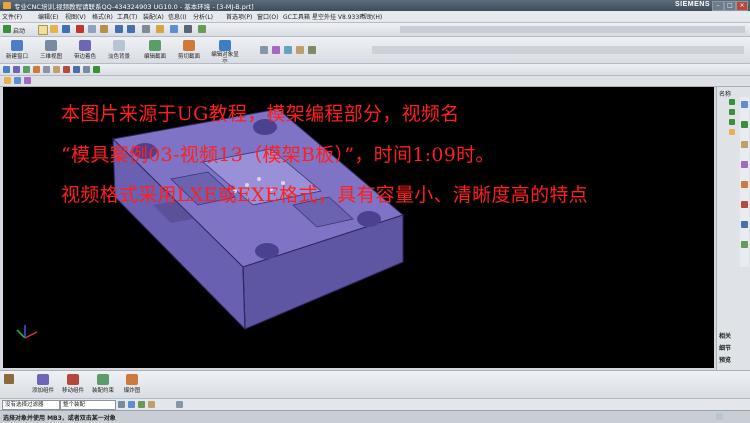 This screenshot has width=750, height=423. Describe the element at coordinates (56, 69) in the screenshot. I see `curve-icon` at that location.